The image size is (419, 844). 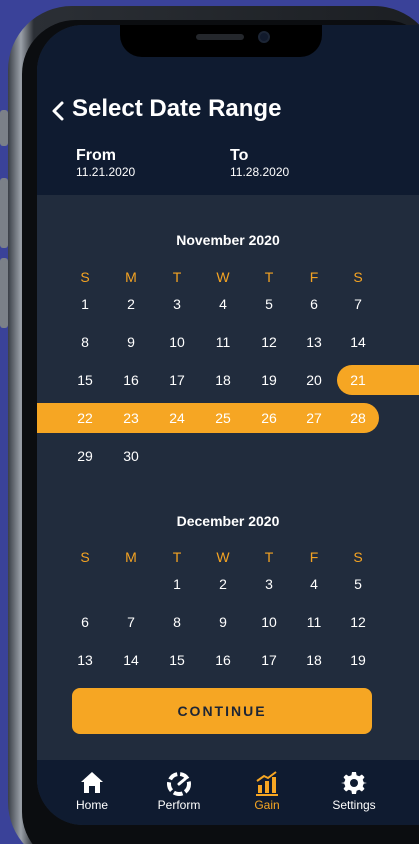 I want to click on day-cell: 22, so click(x=85, y=418).